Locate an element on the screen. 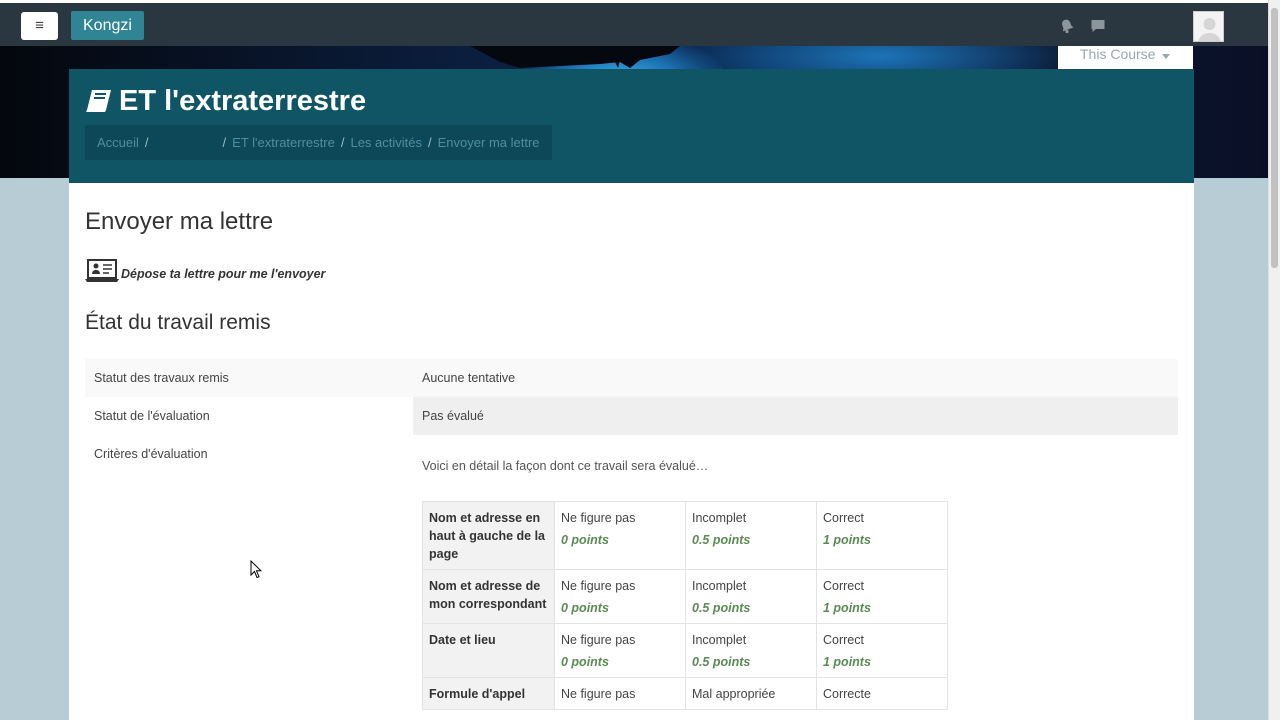  breadcrumb-current: Envoyer ma lettre is located at coordinates (489, 142).